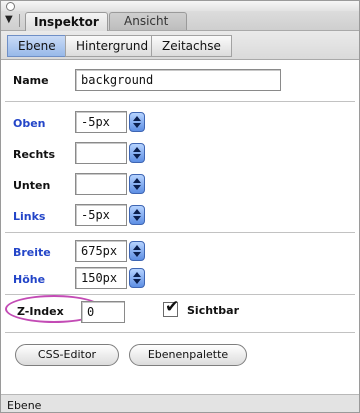  Describe the element at coordinates (103, 312) in the screenshot. I see `zindex-input: 0` at that location.